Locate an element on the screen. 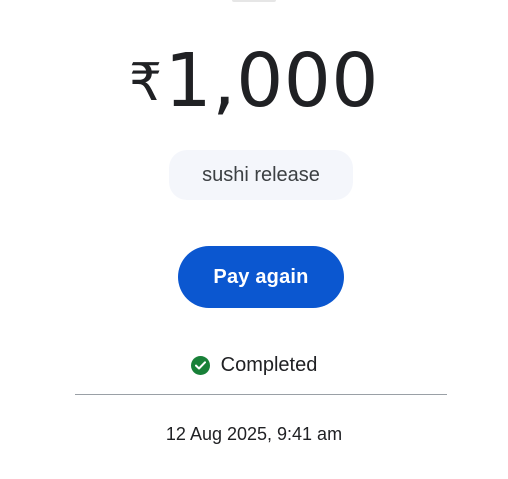  divider is located at coordinates (261, 394).